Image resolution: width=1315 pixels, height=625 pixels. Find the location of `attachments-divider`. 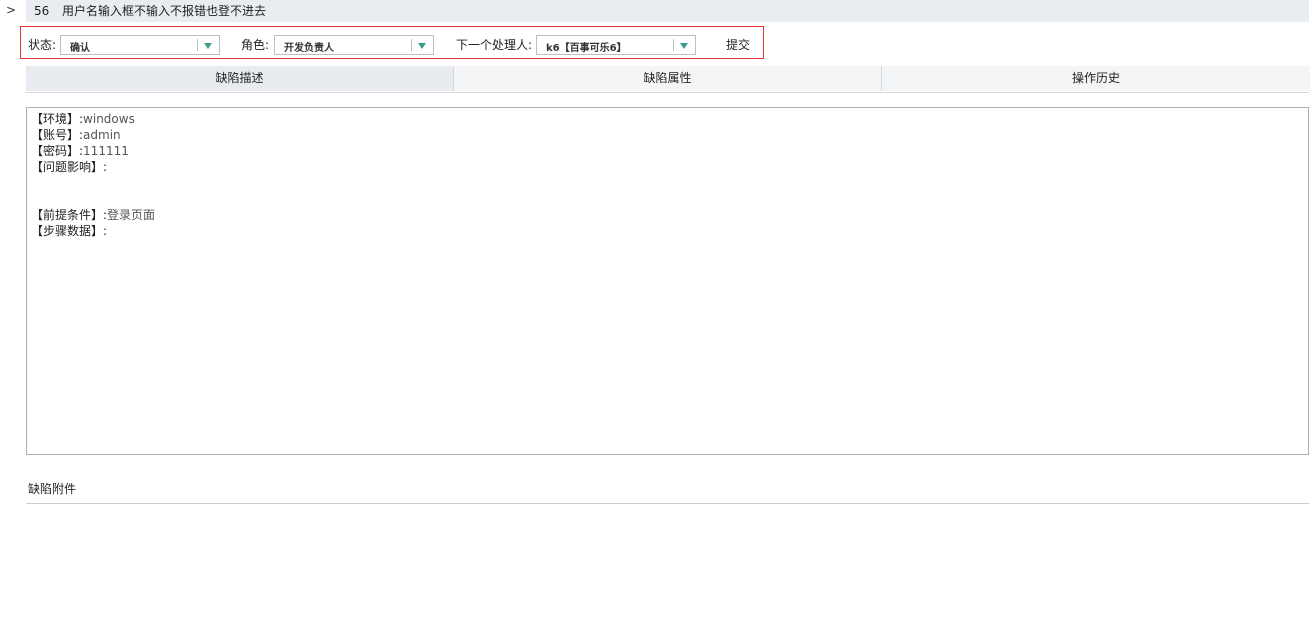

attachments-divider is located at coordinates (667, 503).